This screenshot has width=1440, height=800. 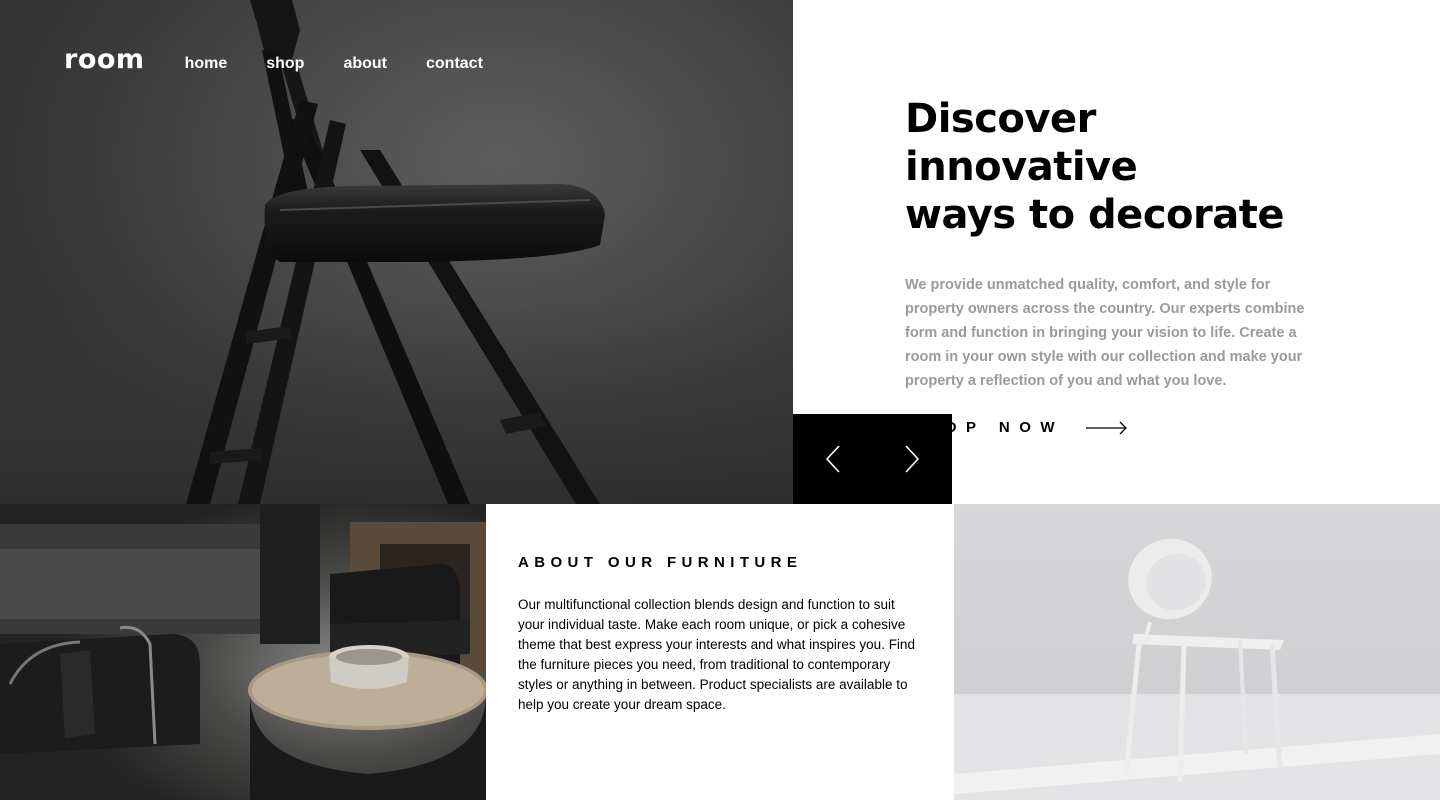 I want to click on nav-link-about: about, so click(x=365, y=64).